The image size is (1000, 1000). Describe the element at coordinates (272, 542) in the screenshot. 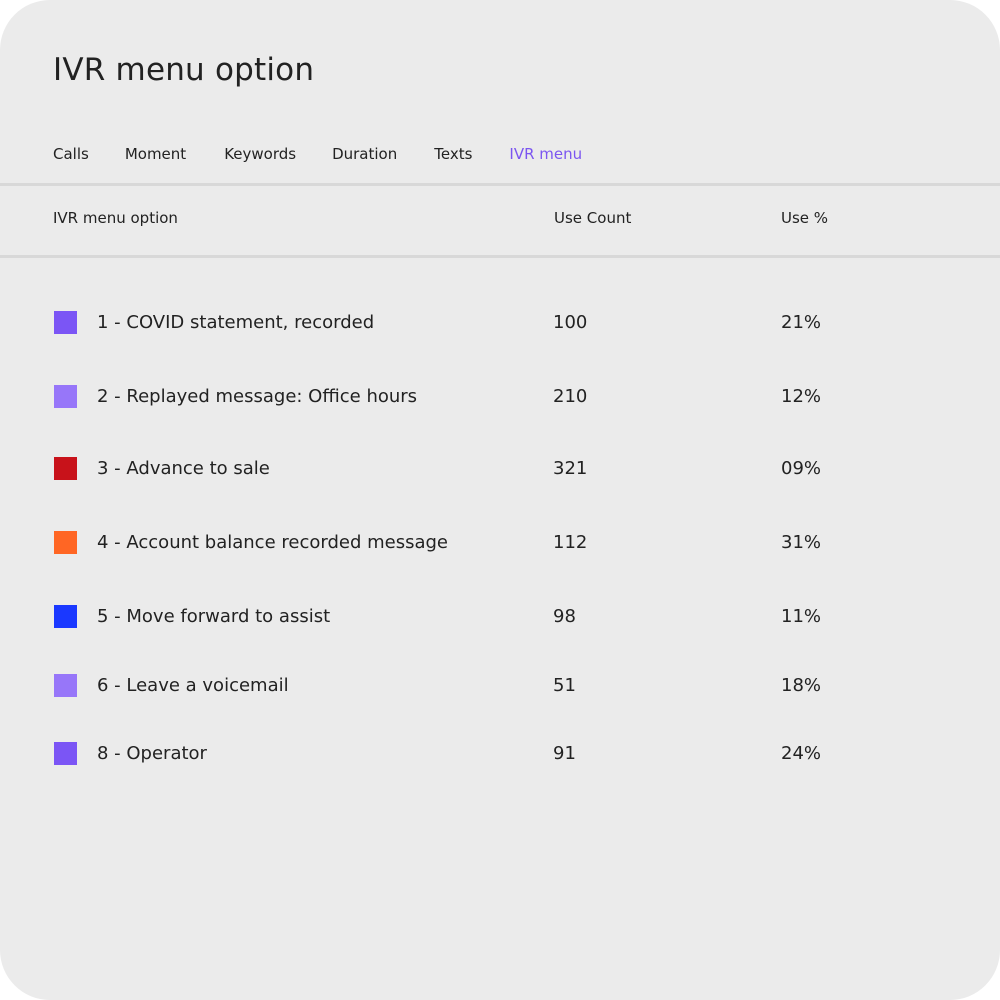

I see `option-label: 4 - Account balance recorded message` at that location.